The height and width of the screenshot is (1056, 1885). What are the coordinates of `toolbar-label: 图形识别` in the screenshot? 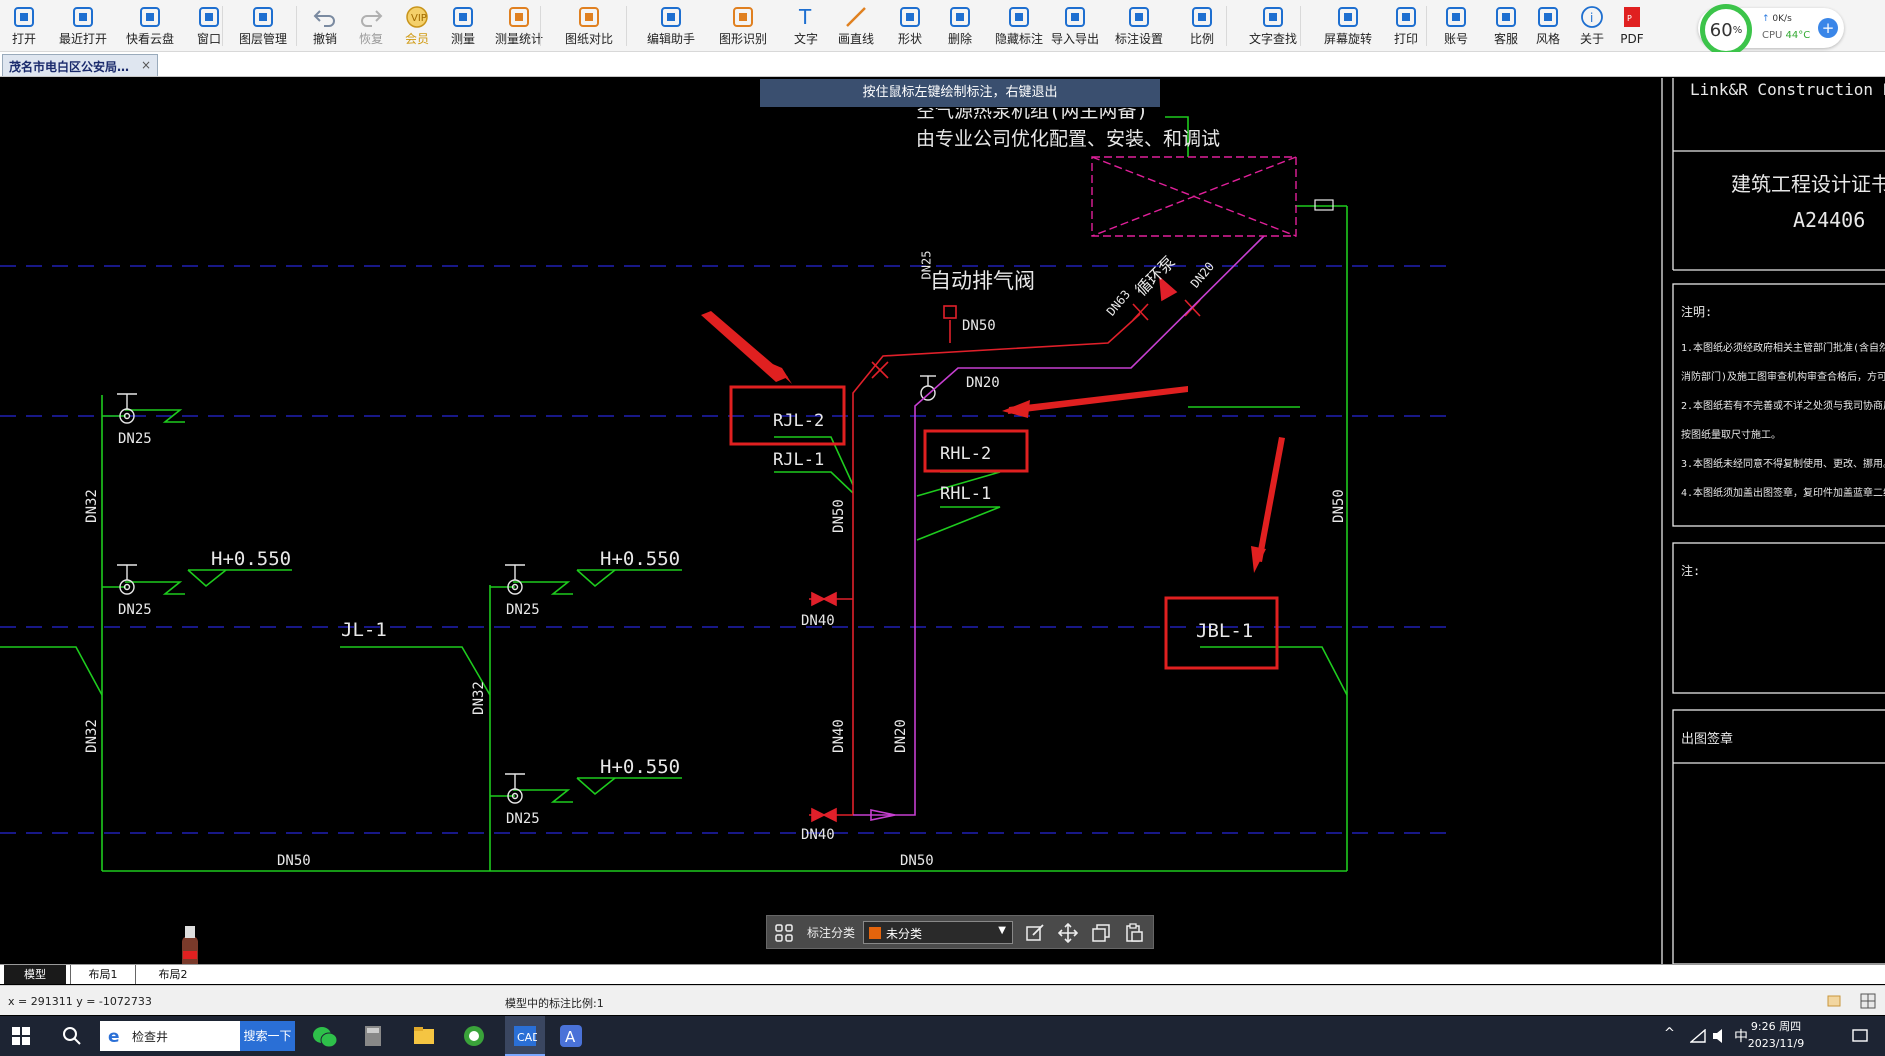 It's located at (742, 39).